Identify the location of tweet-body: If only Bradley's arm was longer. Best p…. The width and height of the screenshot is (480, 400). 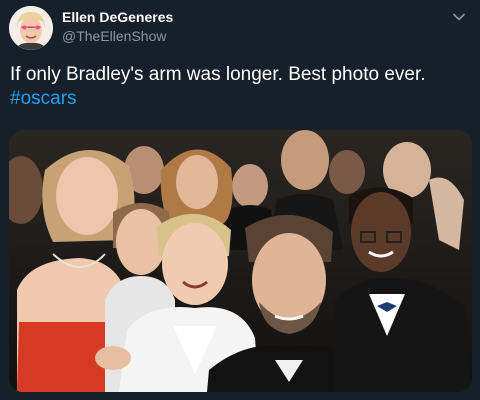
(218, 74).